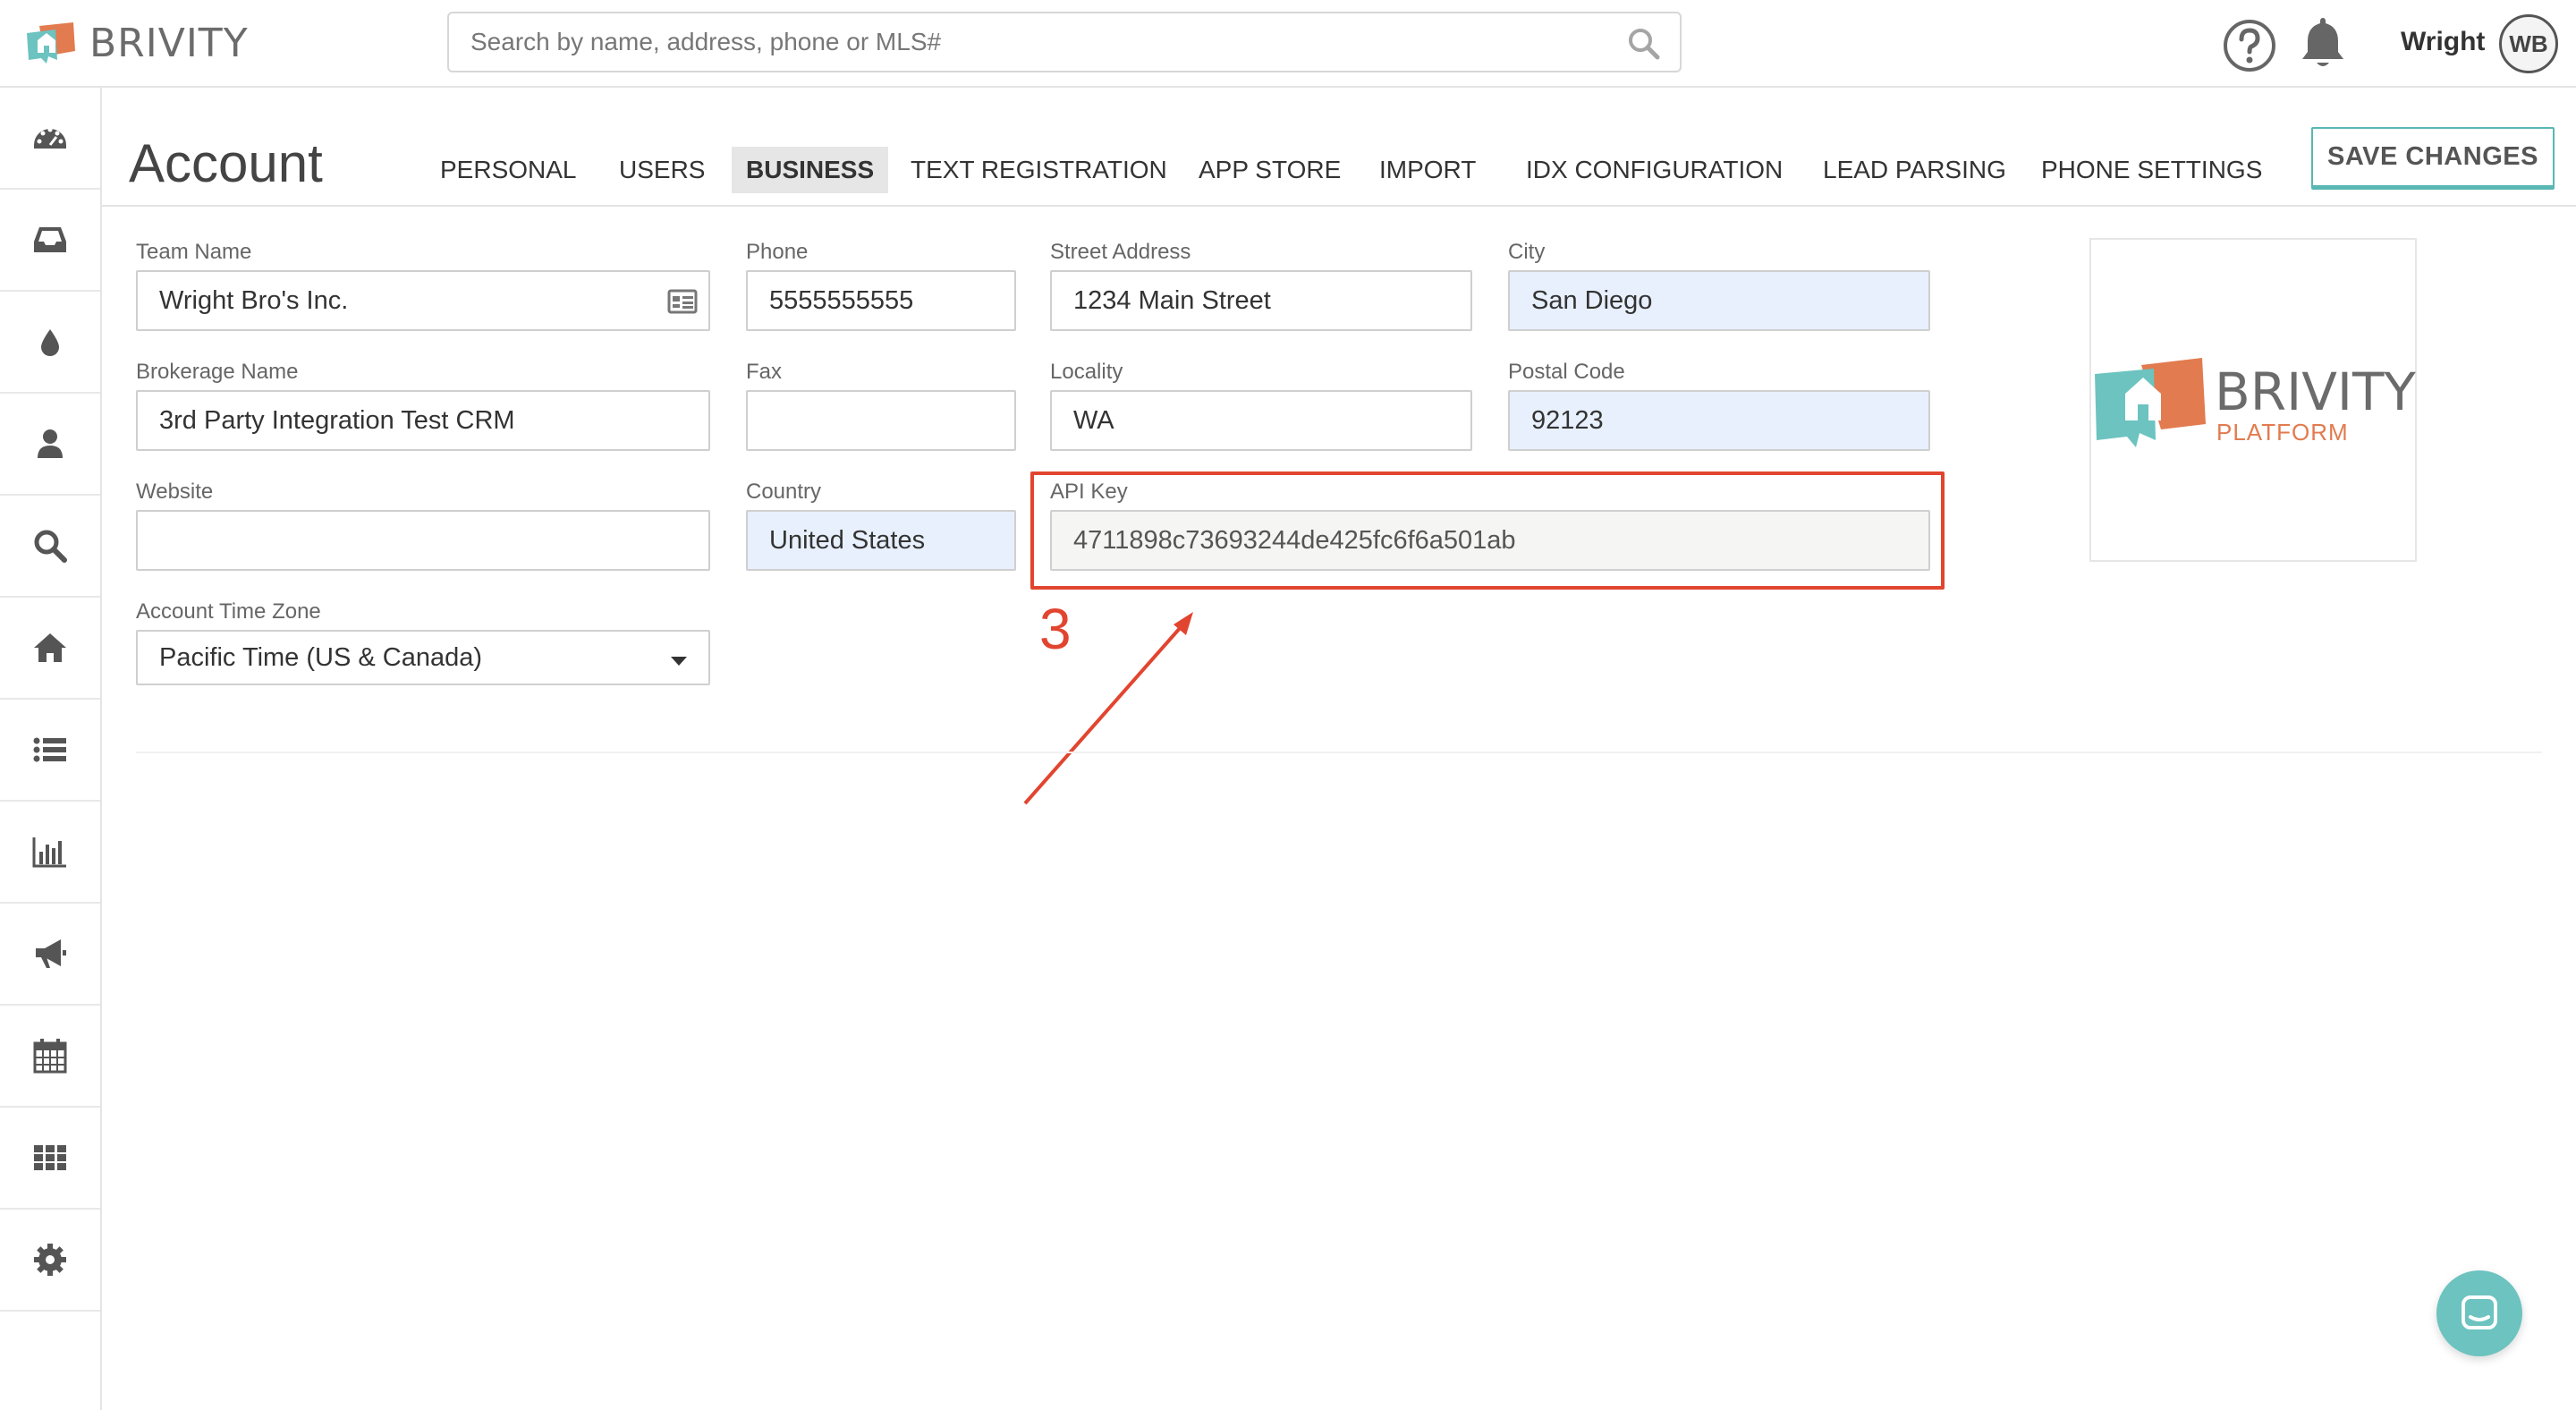 The height and width of the screenshot is (1410, 2576). Describe the element at coordinates (777, 252) in the screenshot. I see `phone-label: Phone` at that location.